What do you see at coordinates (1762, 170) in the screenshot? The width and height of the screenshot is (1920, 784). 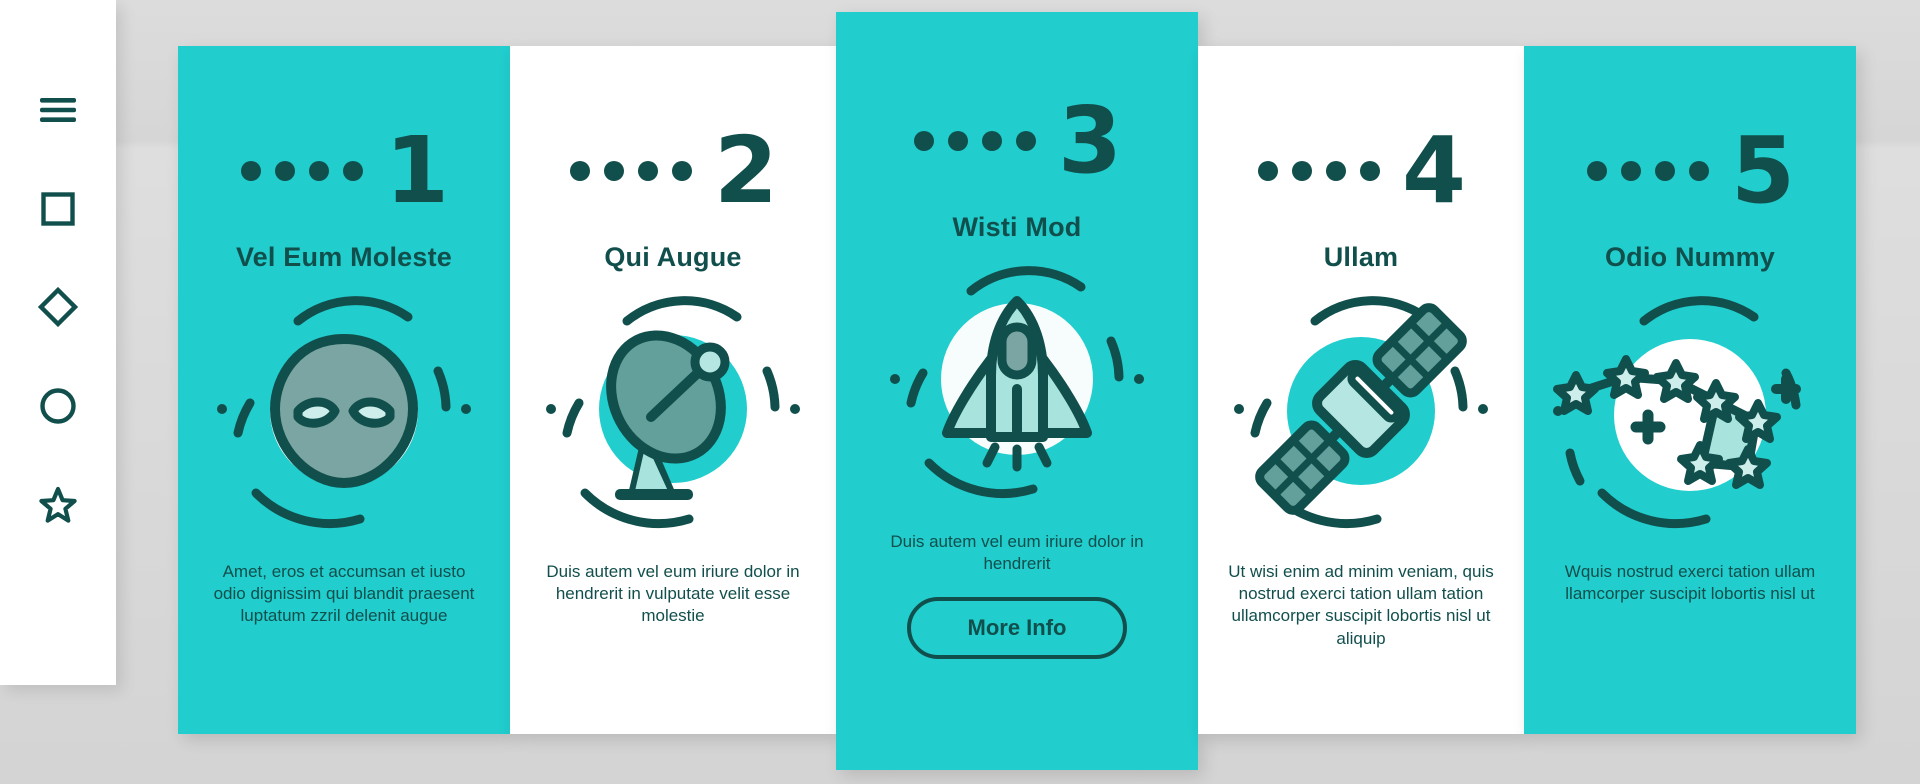 I see `step-number: 5` at bounding box center [1762, 170].